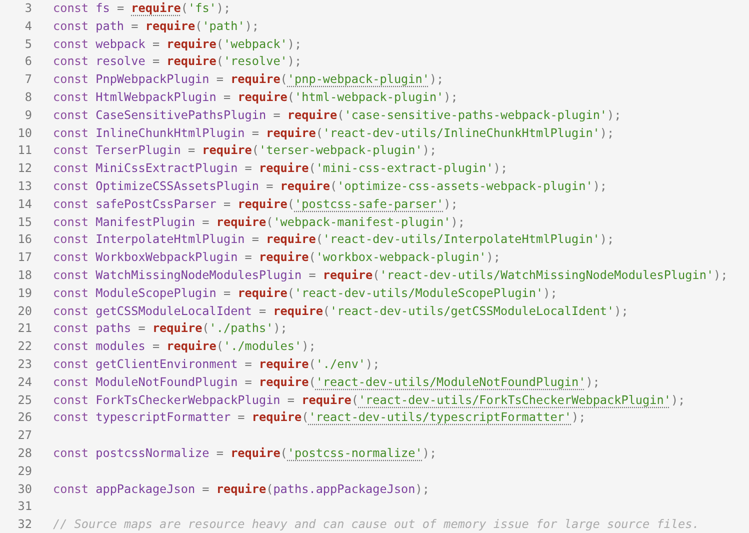 The height and width of the screenshot is (533, 749). Describe the element at coordinates (28, 115) in the screenshot. I see `line-number: 9` at that location.